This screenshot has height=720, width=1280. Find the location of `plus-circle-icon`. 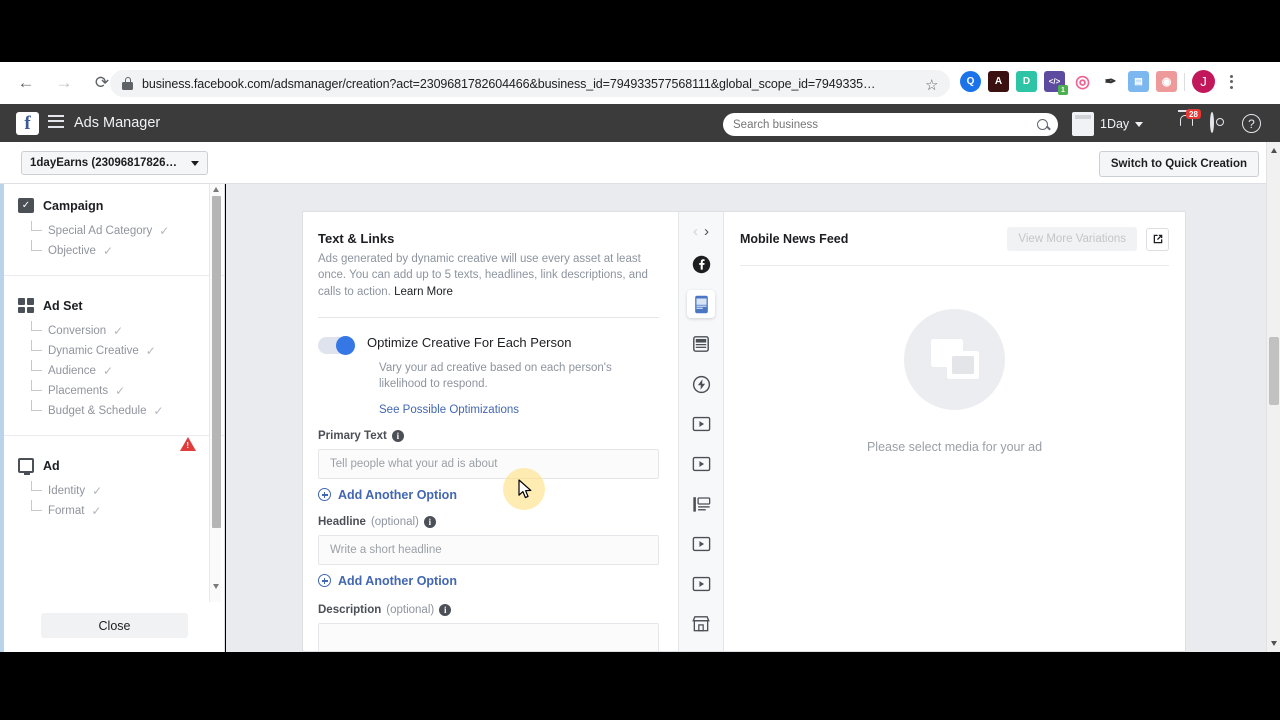

plus-circle-icon is located at coordinates (324, 495).